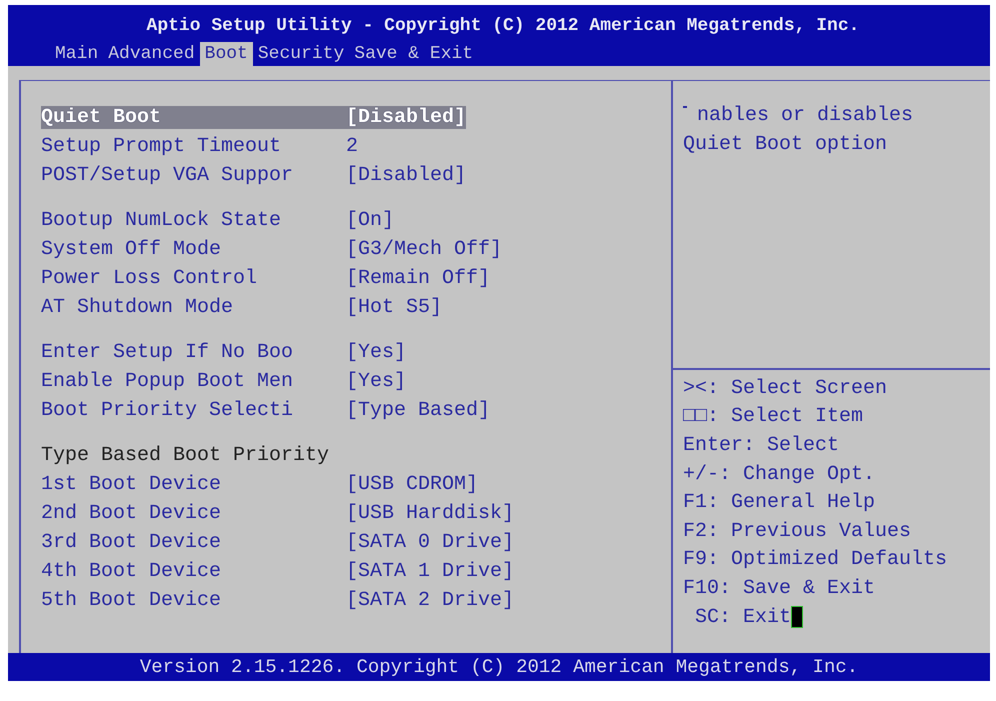 Image resolution: width=996 pixels, height=701 pixels. Describe the element at coordinates (193, 600) in the screenshot. I see `setting-label: 5th Boot Device` at that location.